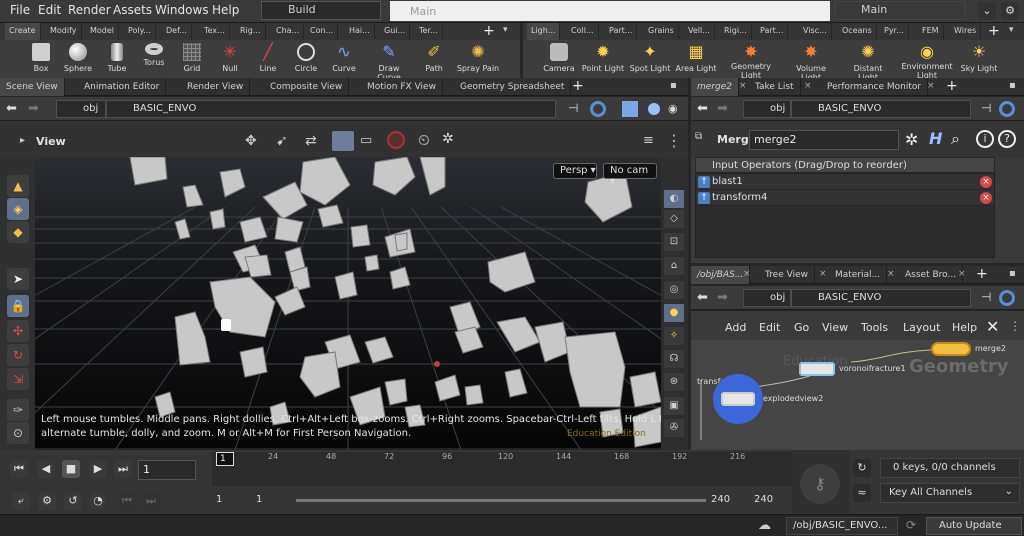 The height and width of the screenshot is (536, 1024). I want to click on help-h-icon: H, so click(935, 138).